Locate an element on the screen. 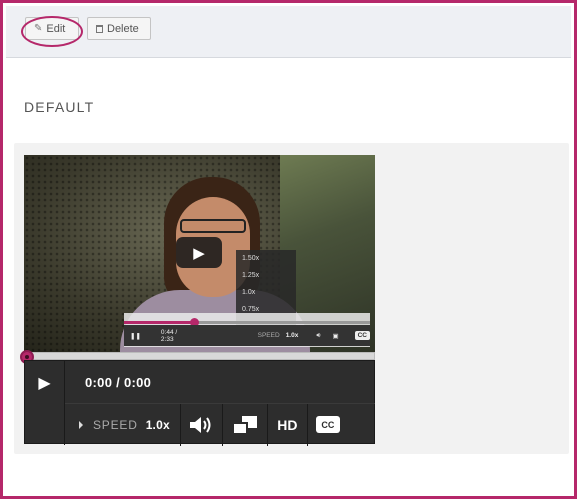 The image size is (577, 499). volume-icon is located at coordinates (200, 424).